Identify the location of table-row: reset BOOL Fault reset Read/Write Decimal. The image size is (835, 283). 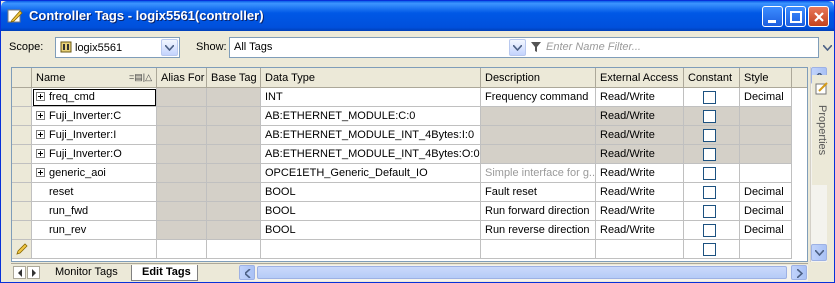
(409, 192).